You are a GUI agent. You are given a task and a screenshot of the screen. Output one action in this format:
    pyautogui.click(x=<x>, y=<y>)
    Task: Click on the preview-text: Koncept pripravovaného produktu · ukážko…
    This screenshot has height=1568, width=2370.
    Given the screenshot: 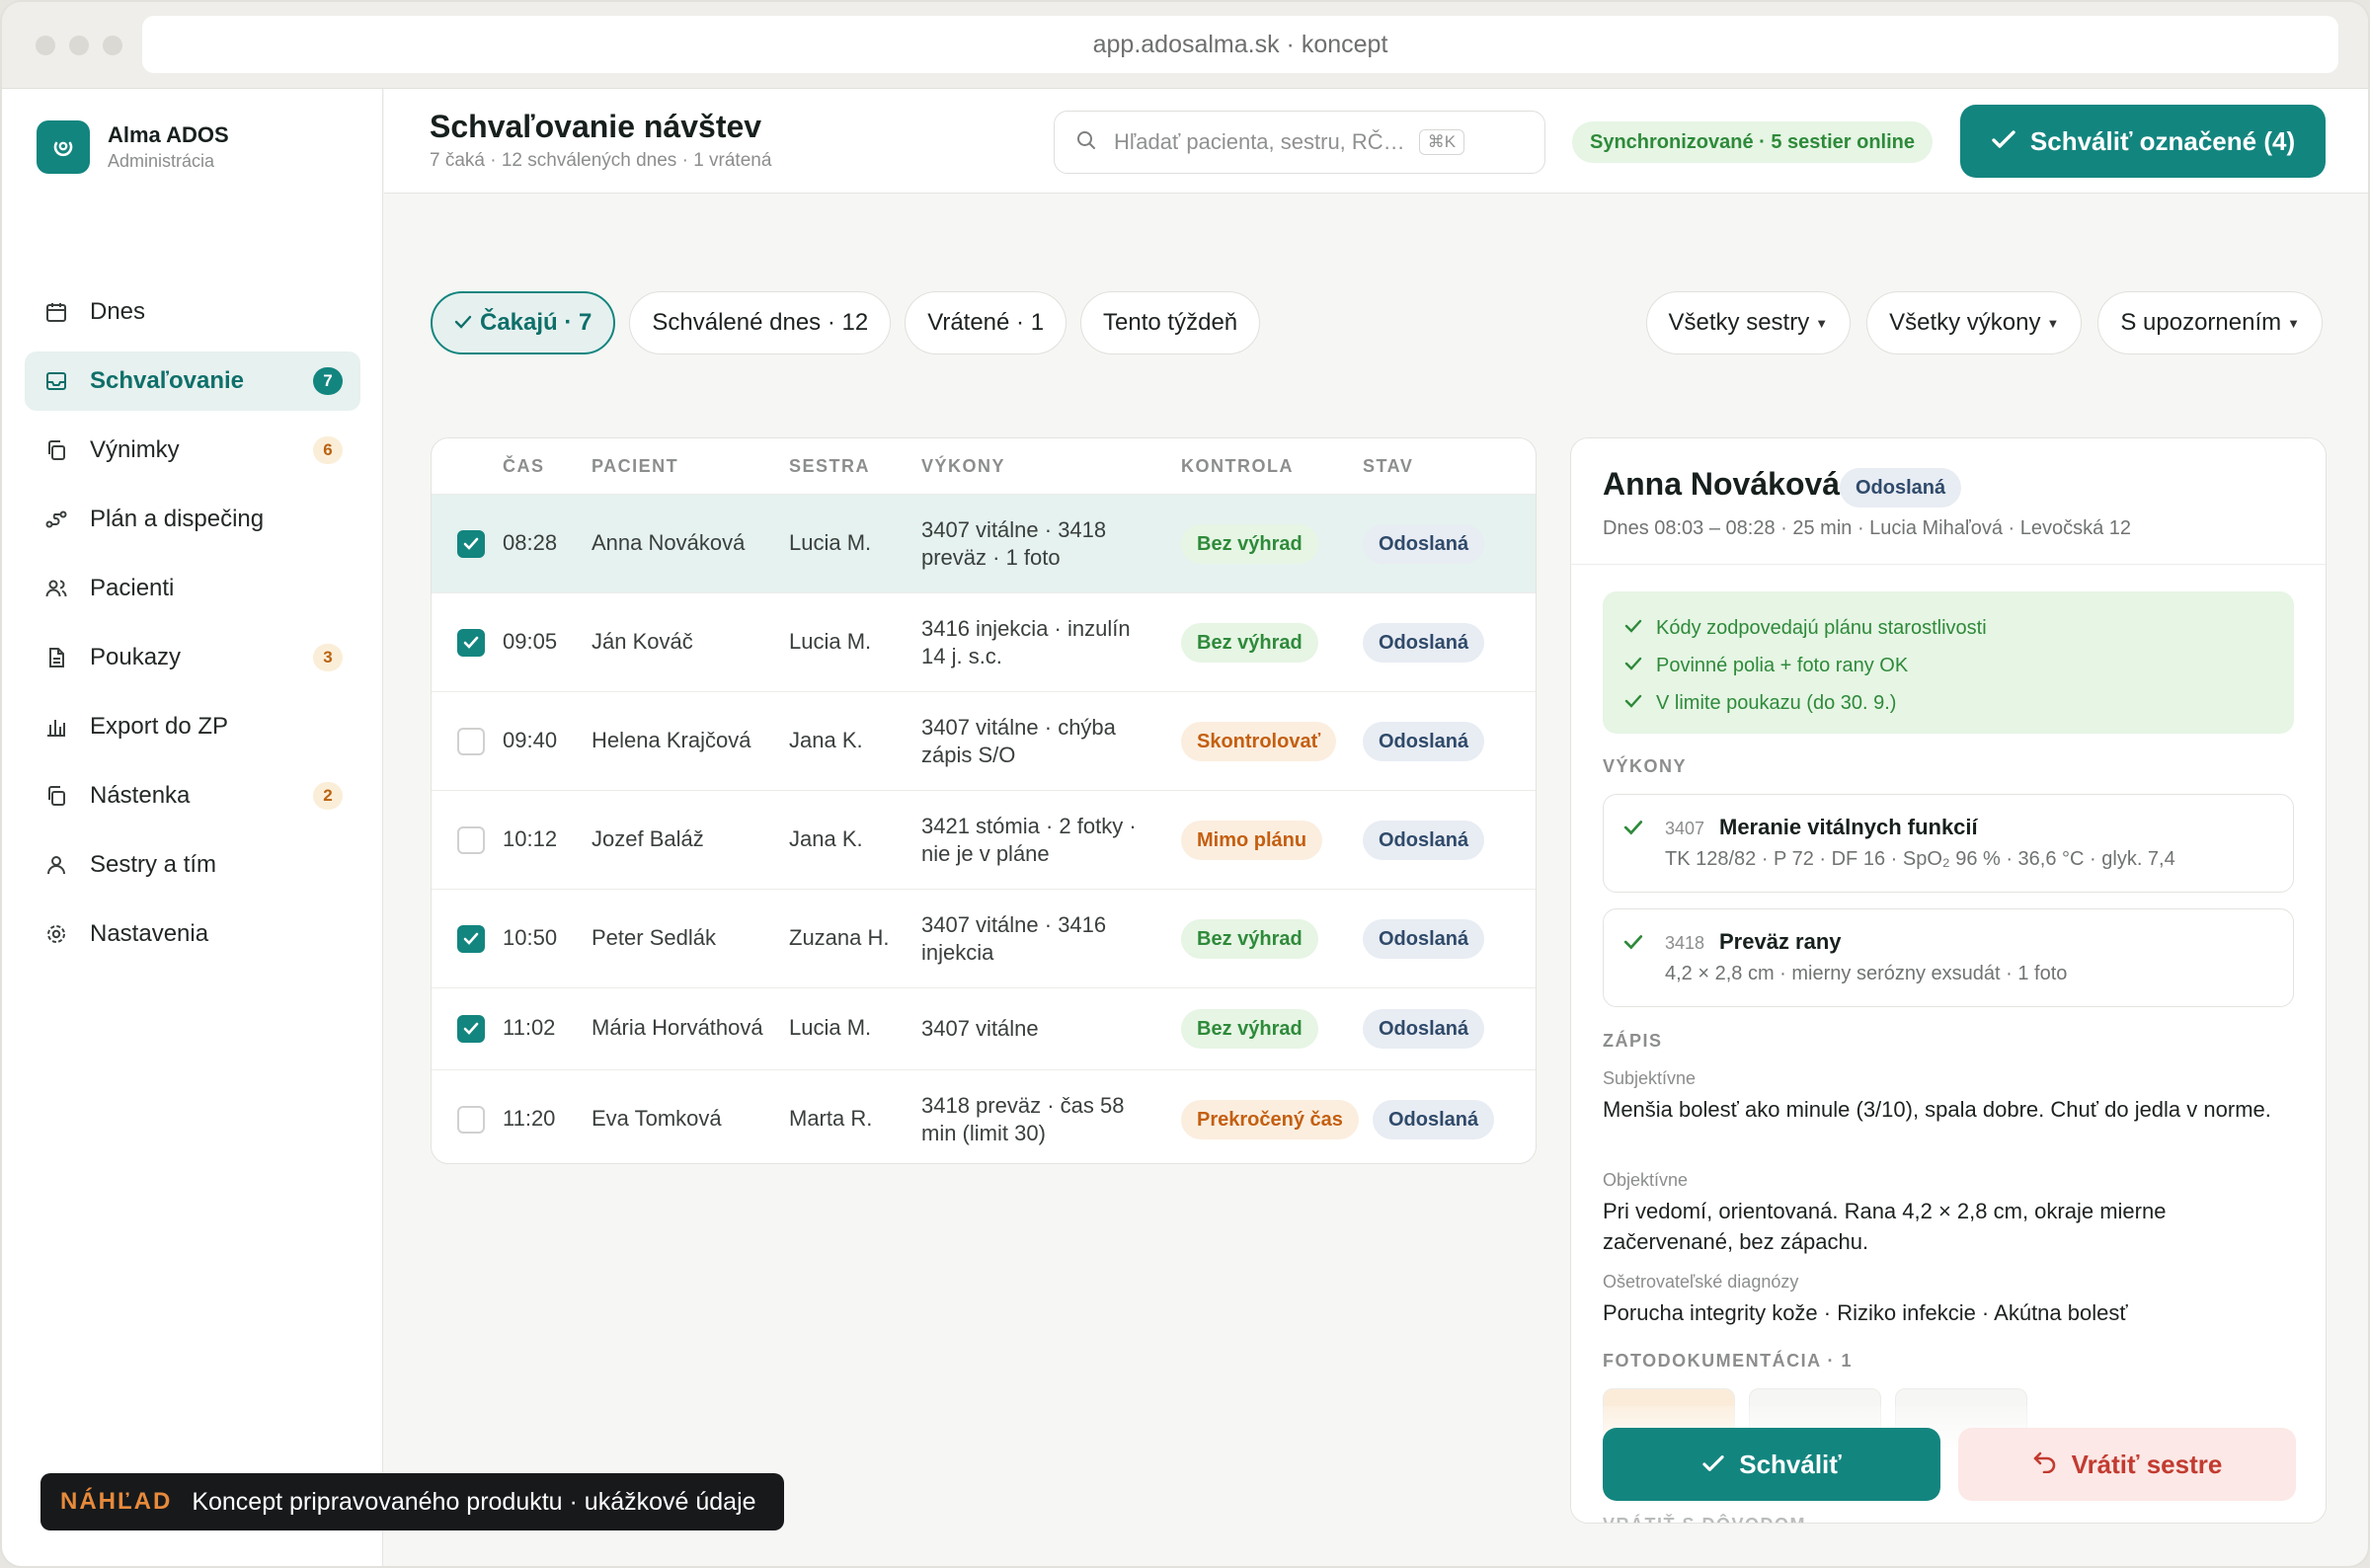 What is the action you would take?
    pyautogui.click(x=474, y=1502)
    